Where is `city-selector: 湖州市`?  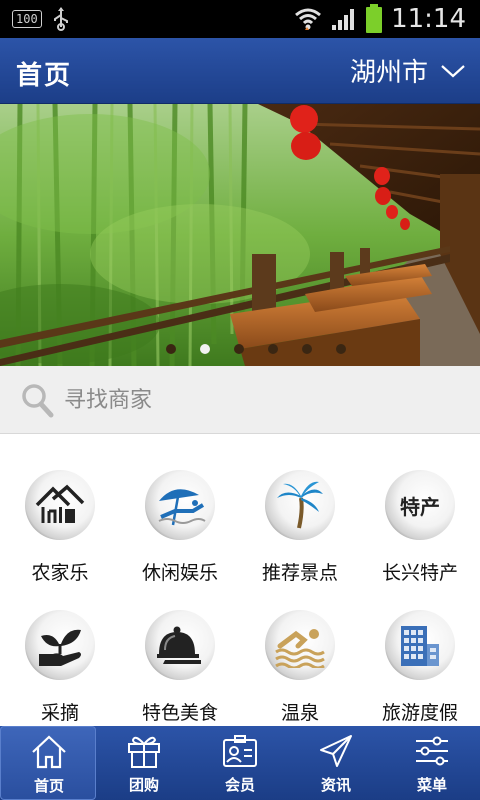
city-selector: 湖州市 is located at coordinates (408, 70).